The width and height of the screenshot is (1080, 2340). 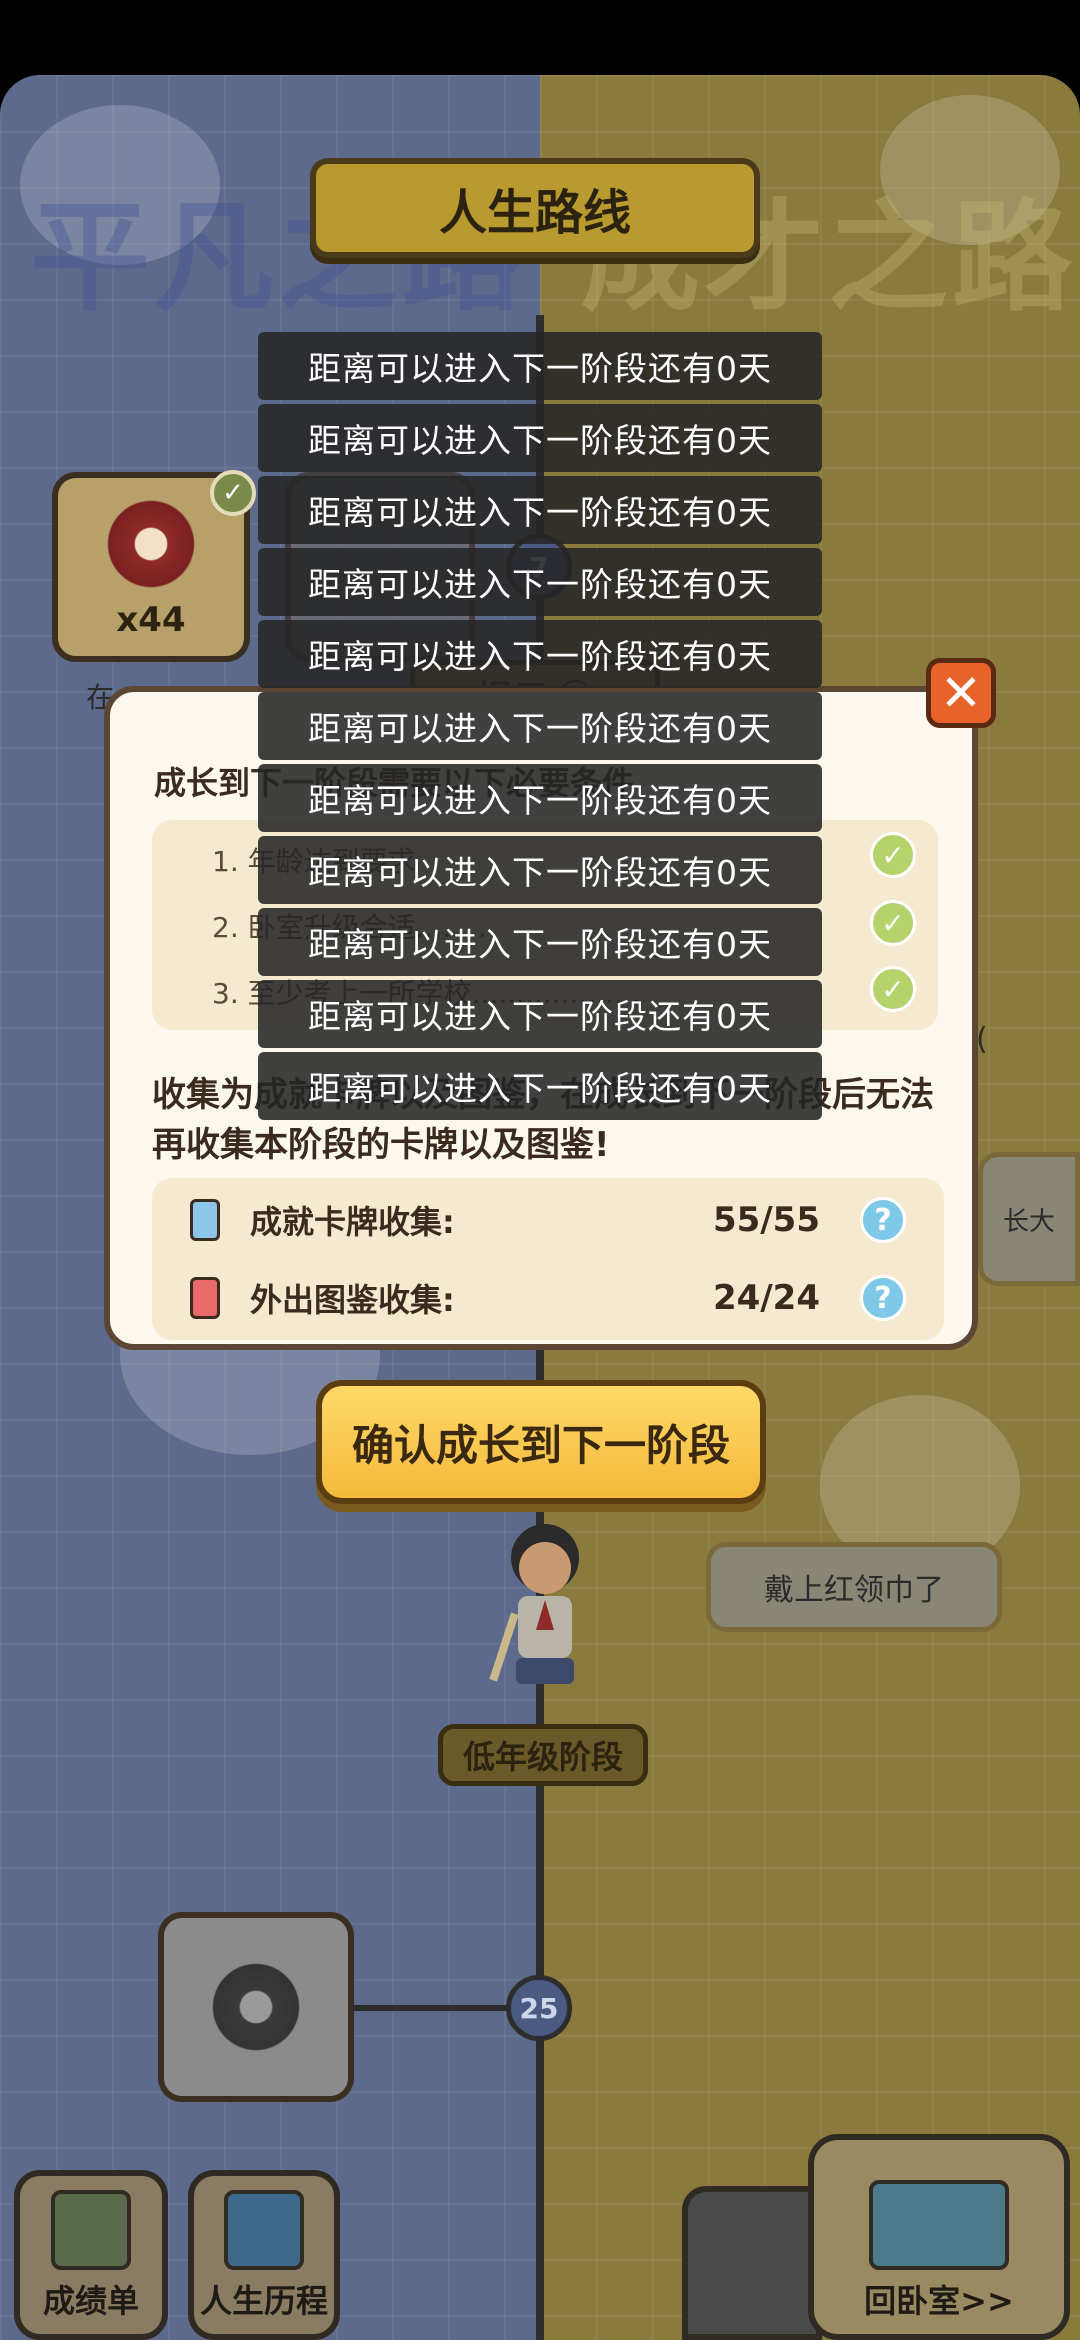 I want to click on next-flower-card, so click(x=256, y=2007).